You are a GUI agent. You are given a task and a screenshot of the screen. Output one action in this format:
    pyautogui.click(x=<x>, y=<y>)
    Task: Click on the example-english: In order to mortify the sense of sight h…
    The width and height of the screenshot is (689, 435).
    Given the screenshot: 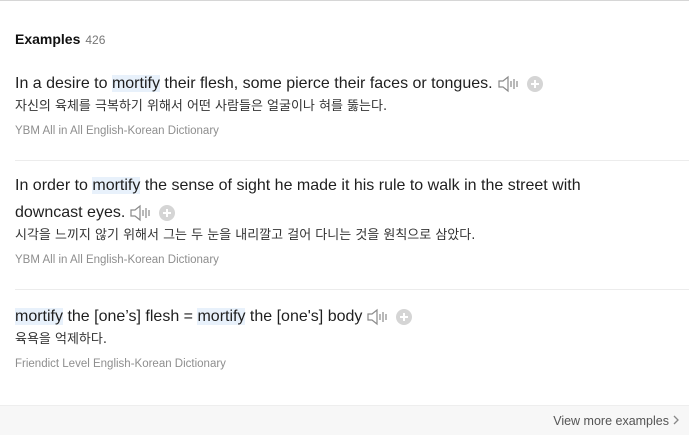 What is the action you would take?
    pyautogui.click(x=325, y=199)
    